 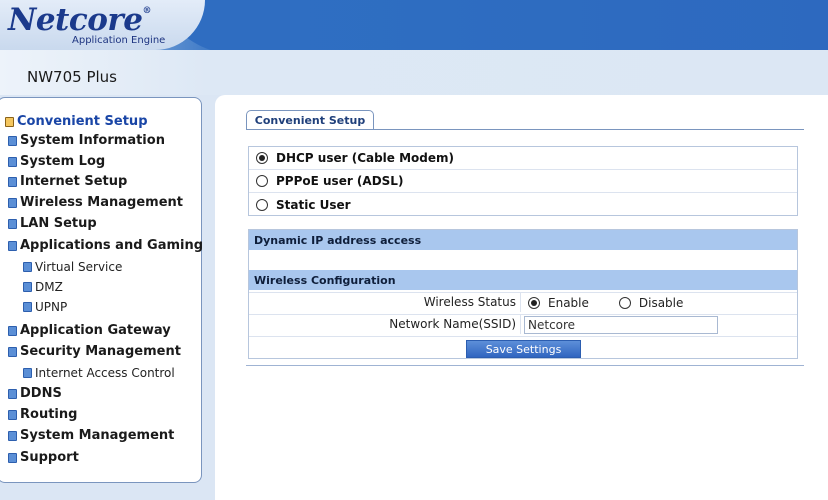 I want to click on mode-static-option: Static User, so click(x=523, y=204).